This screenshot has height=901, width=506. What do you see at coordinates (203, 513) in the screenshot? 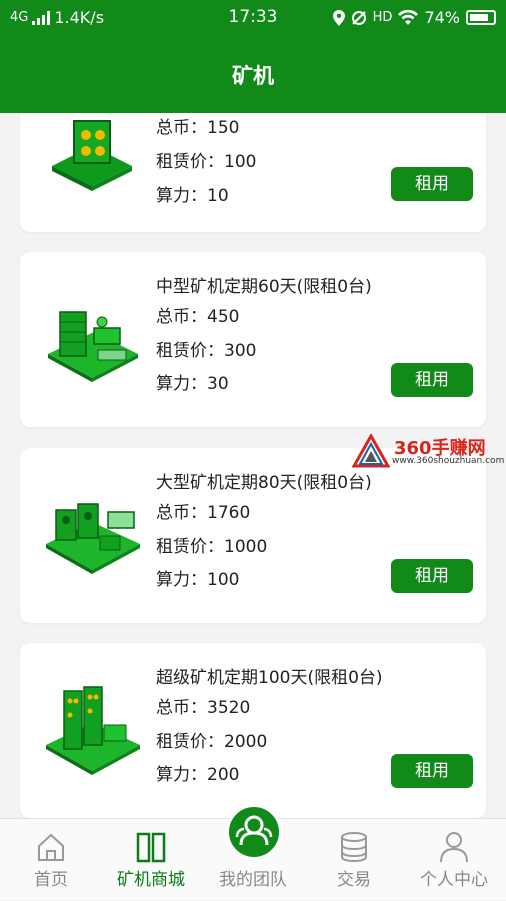
I see `total-coins-row: 总币：1760` at bounding box center [203, 513].